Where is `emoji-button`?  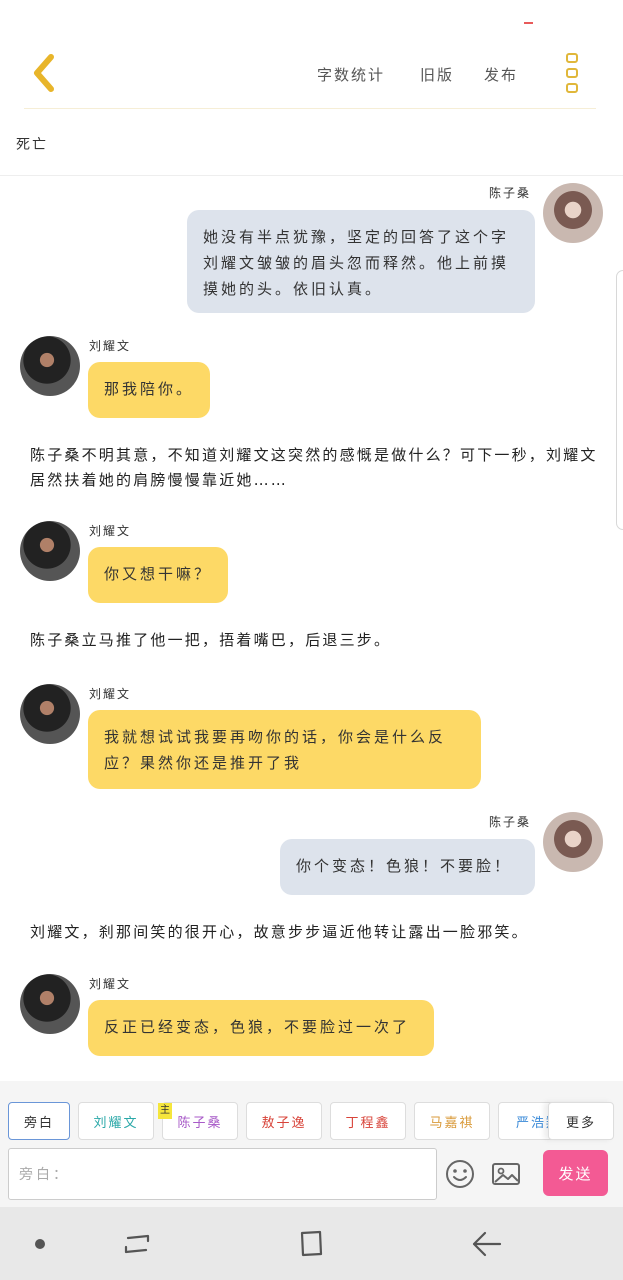 emoji-button is located at coordinates (460, 1174).